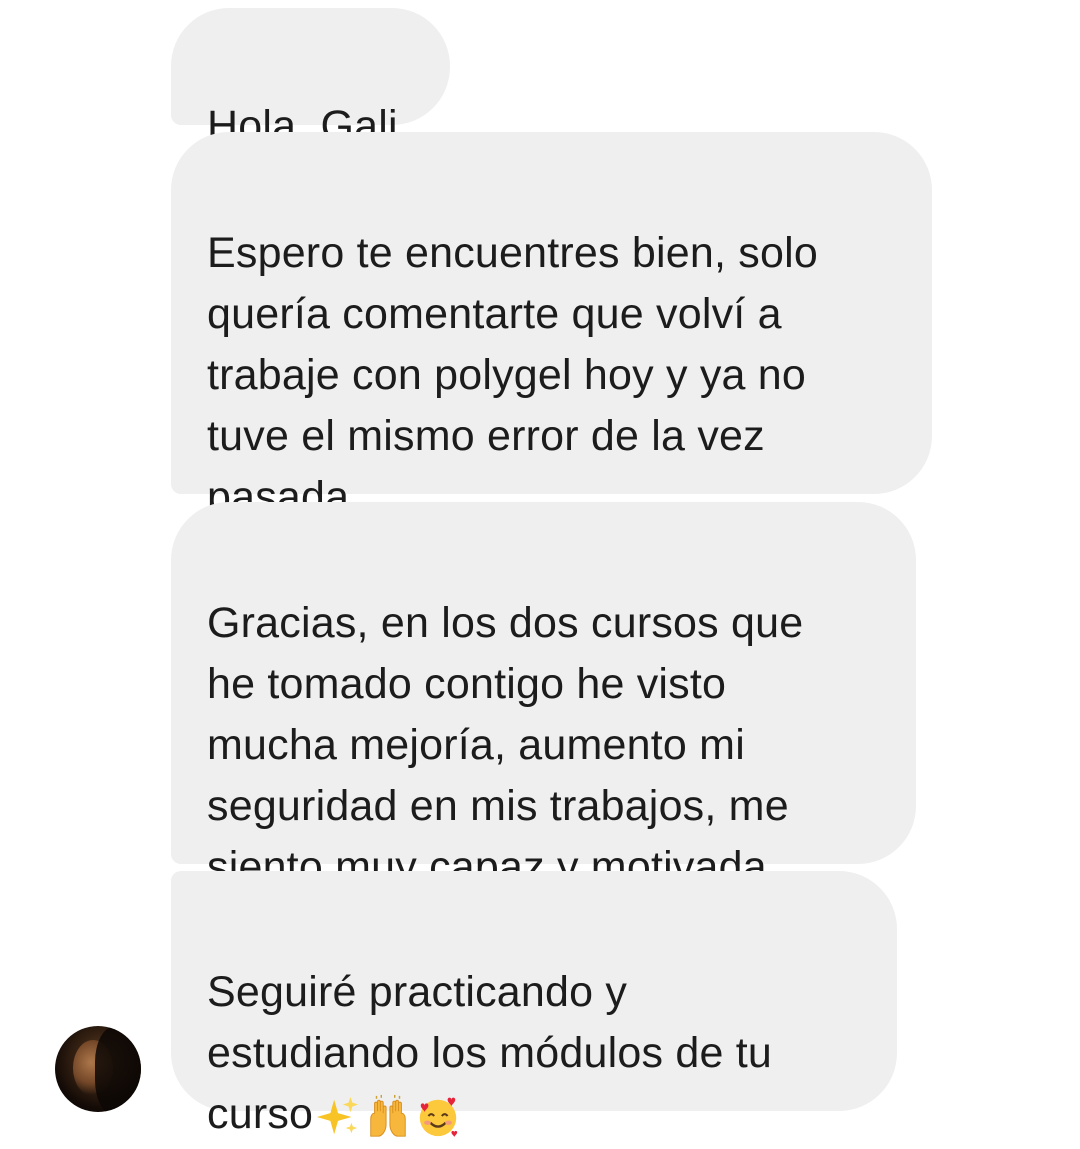 This screenshot has width=1080, height=1149. Describe the element at coordinates (338, 1115) in the screenshot. I see `sparkles-icon` at that location.